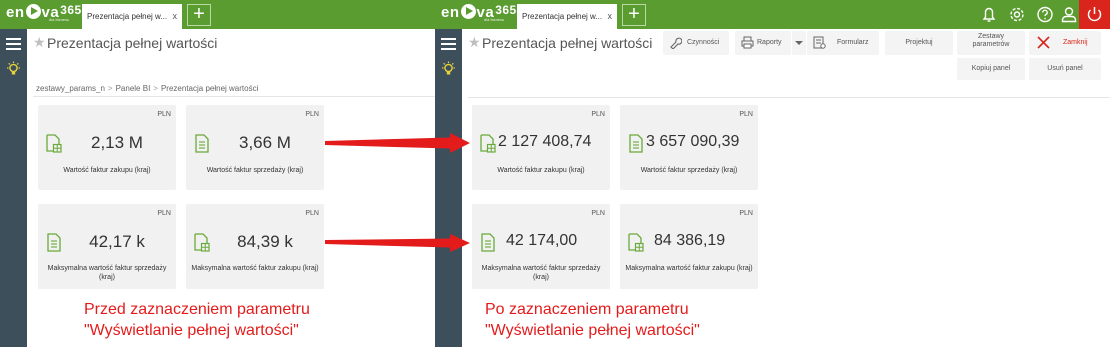 The image size is (1110, 347). What do you see at coordinates (1075, 42) in the screenshot?
I see `close-label: Zamknij` at bounding box center [1075, 42].